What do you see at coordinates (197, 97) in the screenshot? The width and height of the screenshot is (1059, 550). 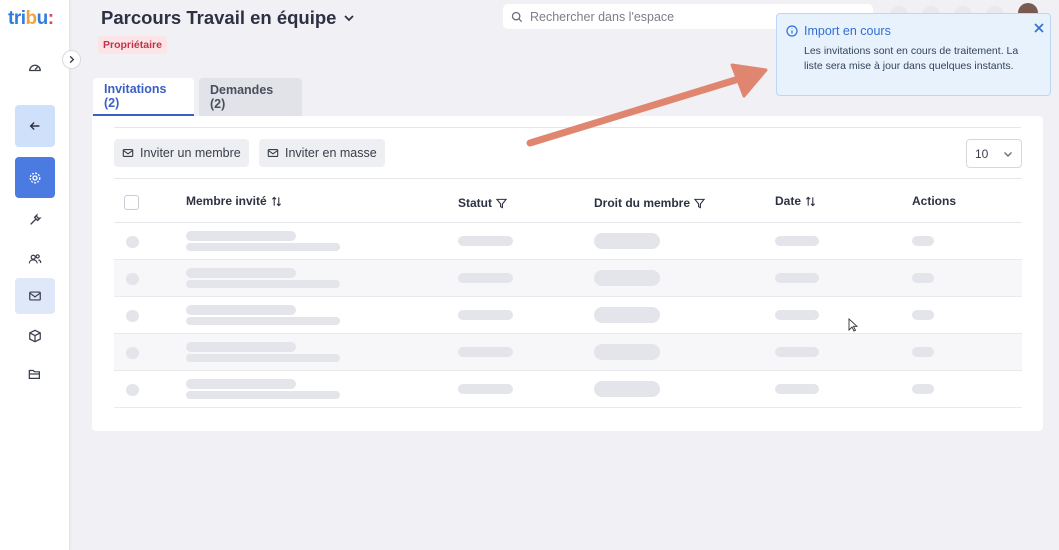 I see `tab-bar: Invitations (2) Demandes (2)` at bounding box center [197, 97].